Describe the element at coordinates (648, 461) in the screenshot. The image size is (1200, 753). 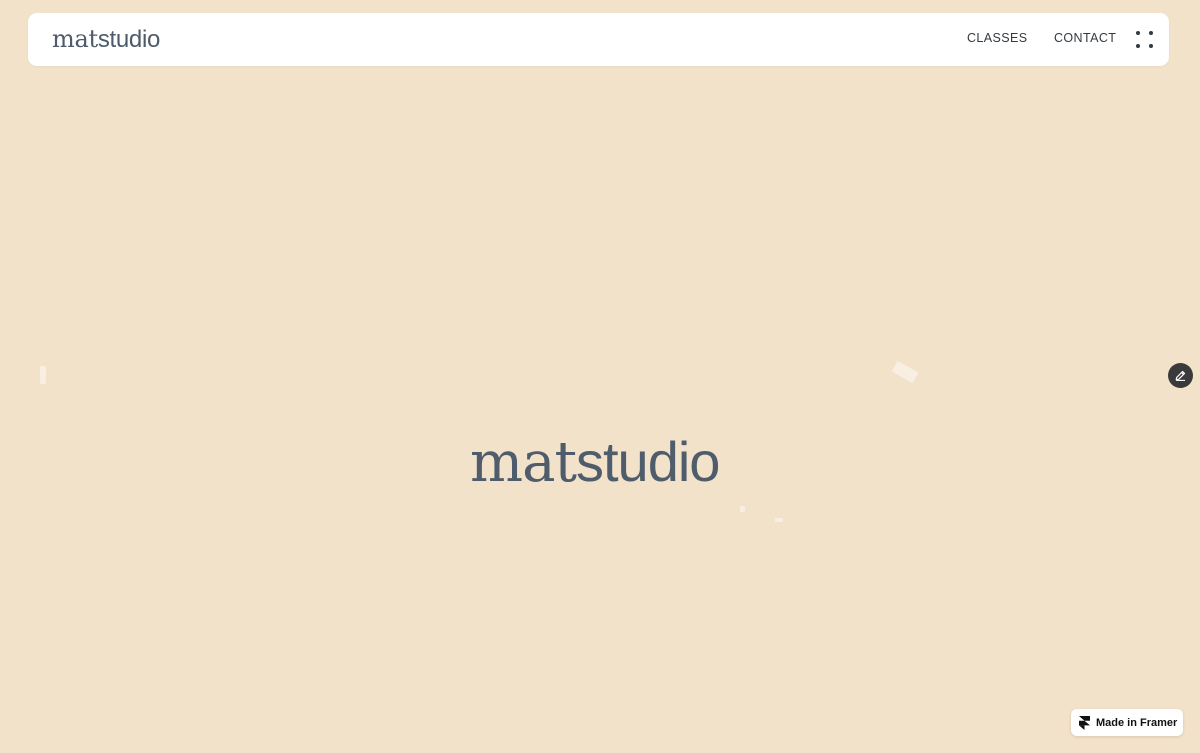
I see `hero-logo-studio-text: studio` at that location.